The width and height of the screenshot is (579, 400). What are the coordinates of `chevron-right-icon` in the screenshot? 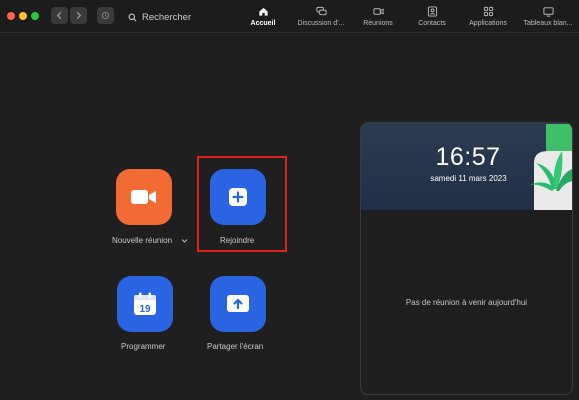 It's located at (79, 15).